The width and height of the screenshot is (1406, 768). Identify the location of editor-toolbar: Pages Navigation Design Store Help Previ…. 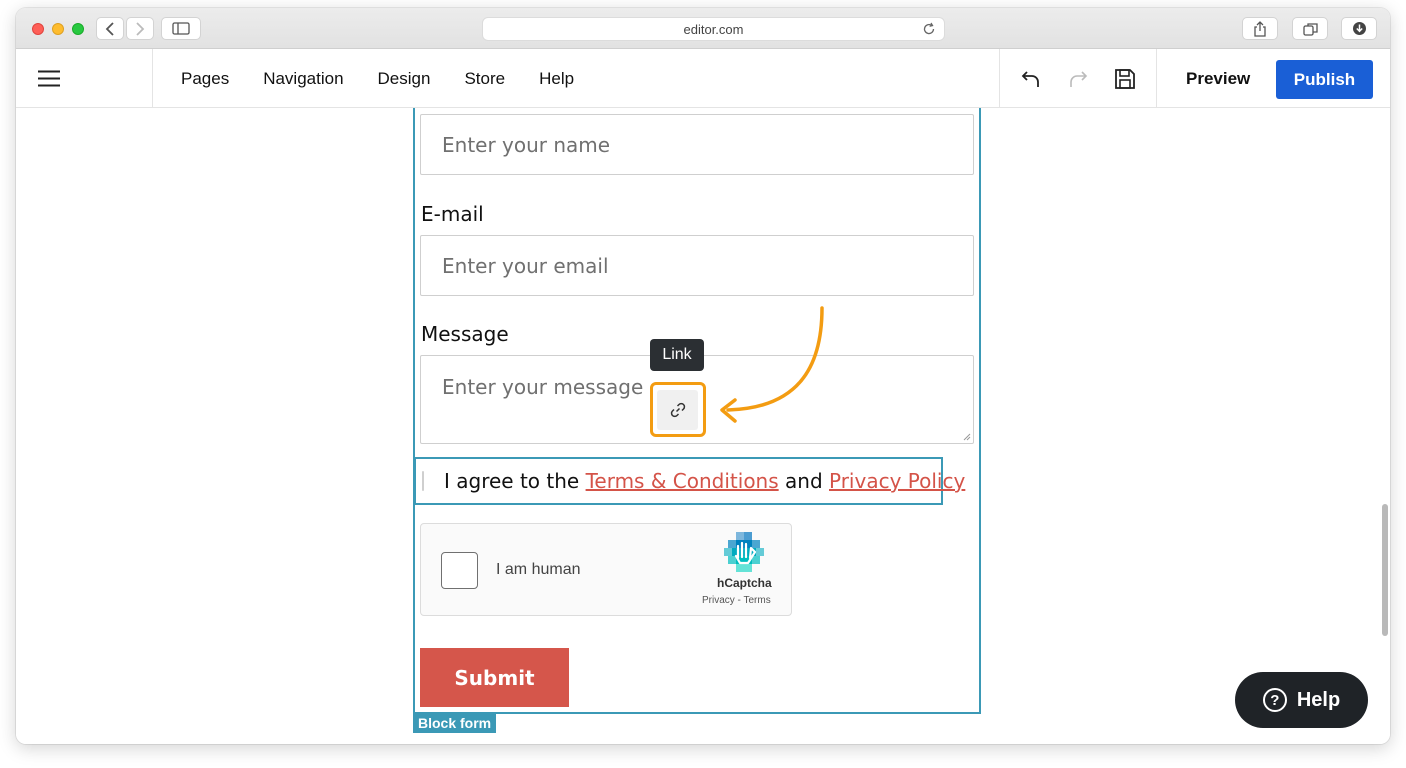
(703, 78).